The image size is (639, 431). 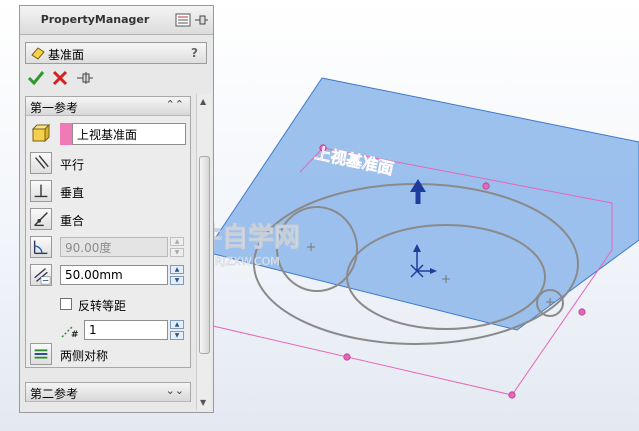 What do you see at coordinates (110, 219) in the screenshot?
I see `coincident-option: 重合` at bounding box center [110, 219].